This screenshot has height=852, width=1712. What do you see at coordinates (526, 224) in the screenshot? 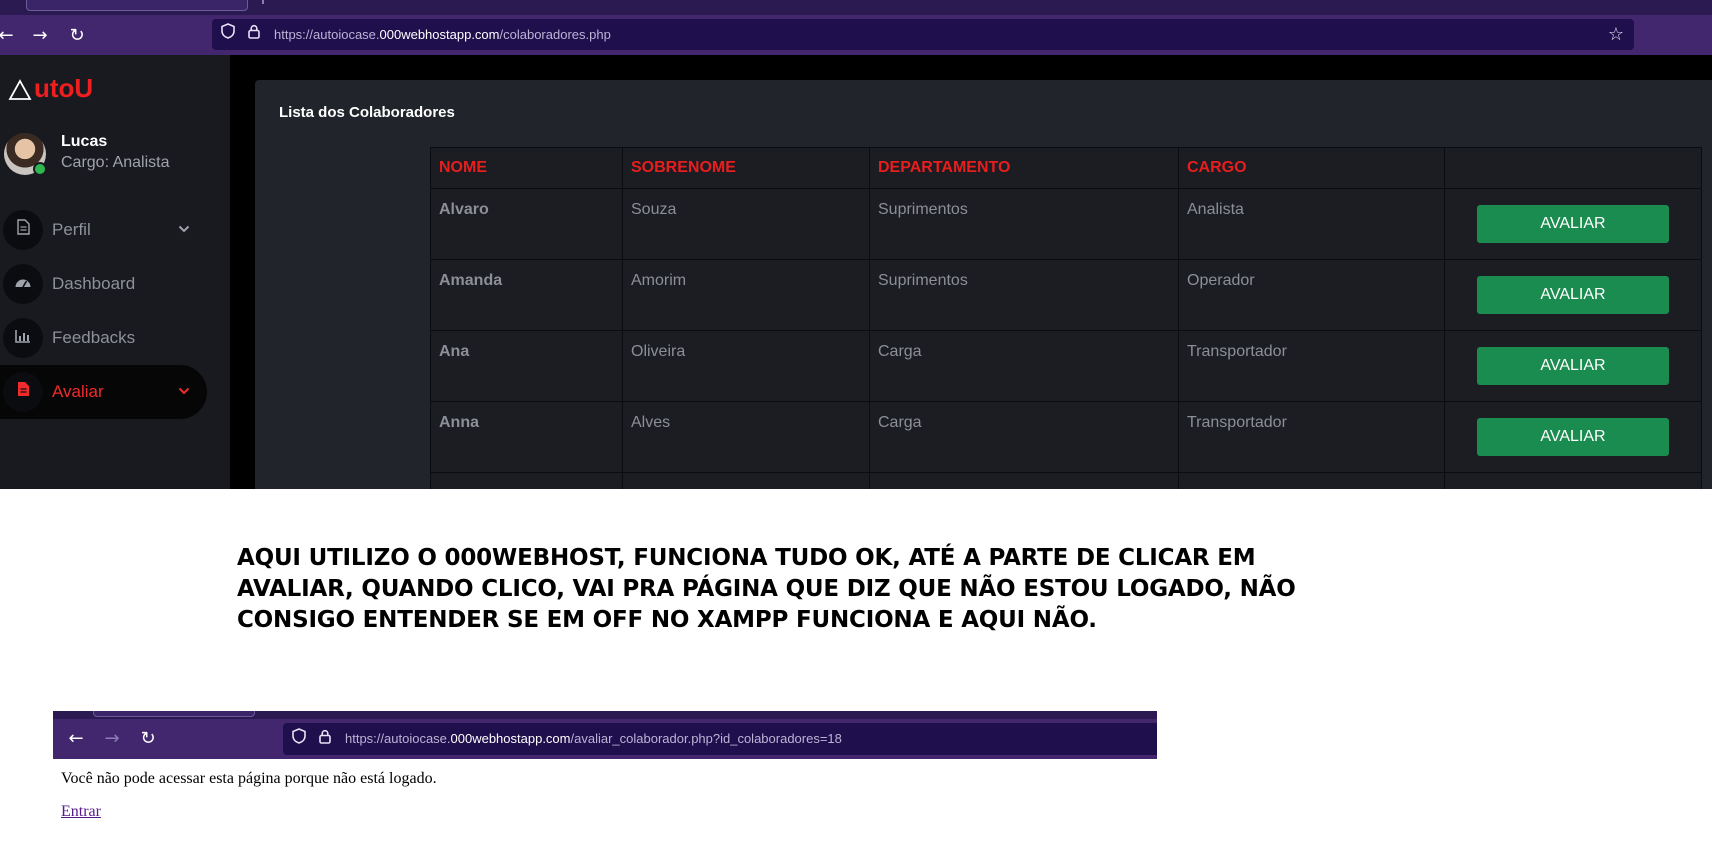
I see `cell-nome: Alvaro` at bounding box center [526, 224].